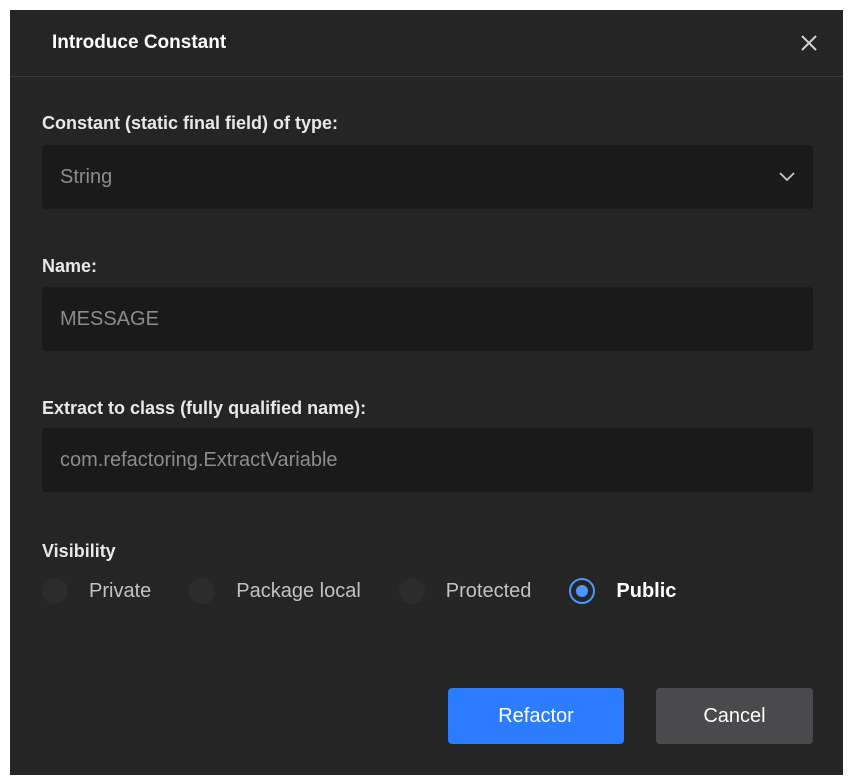 This screenshot has height=781, width=853. I want to click on radio-private-circle, so click(55, 591).